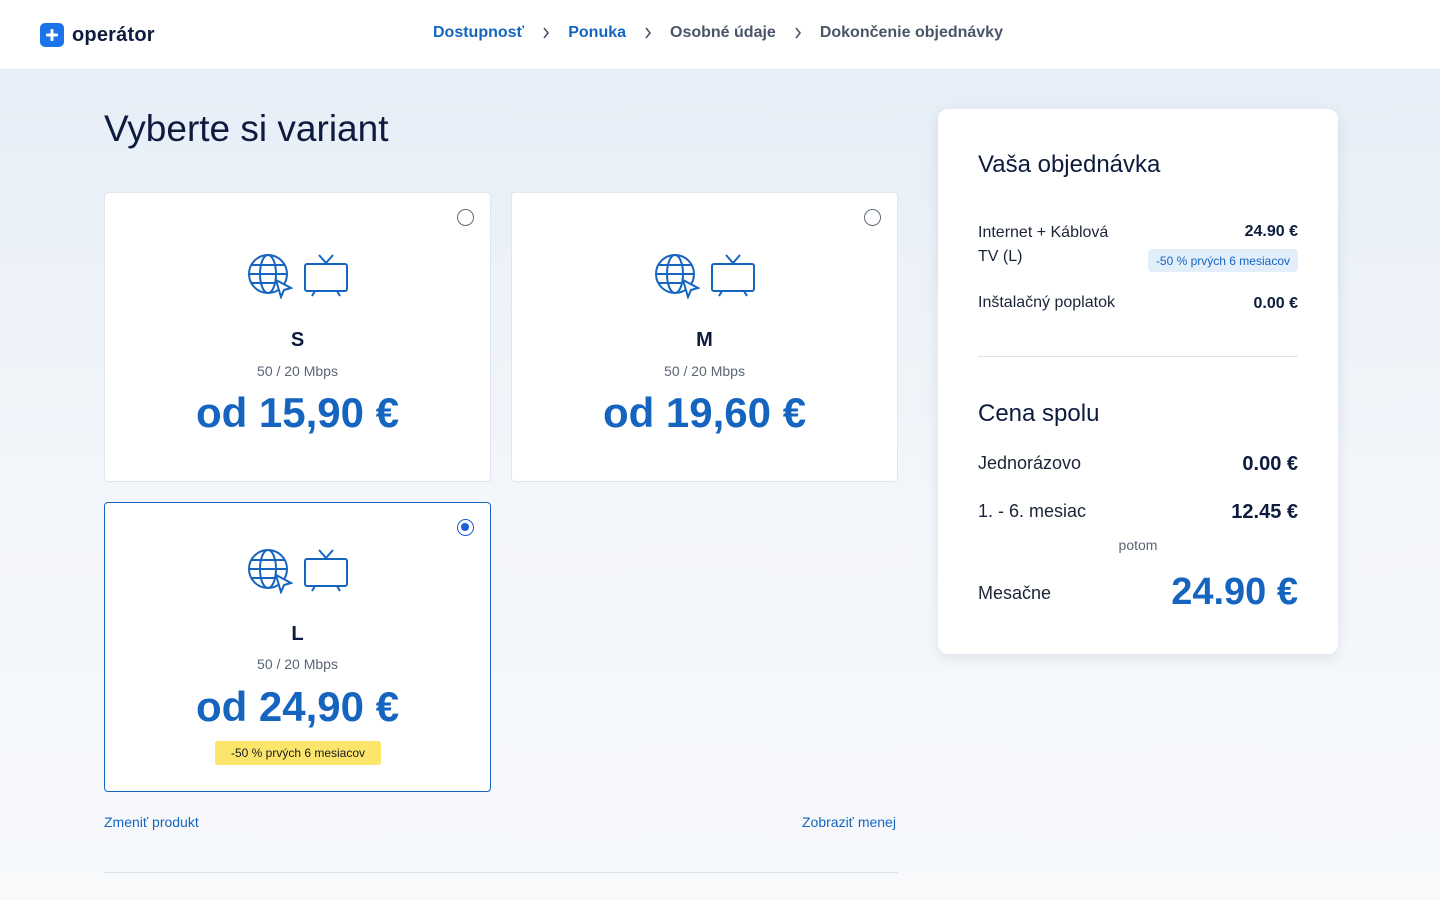 This screenshot has height=900, width=1440. I want to click on one-time-label: Jednorázovo, so click(1030, 463).